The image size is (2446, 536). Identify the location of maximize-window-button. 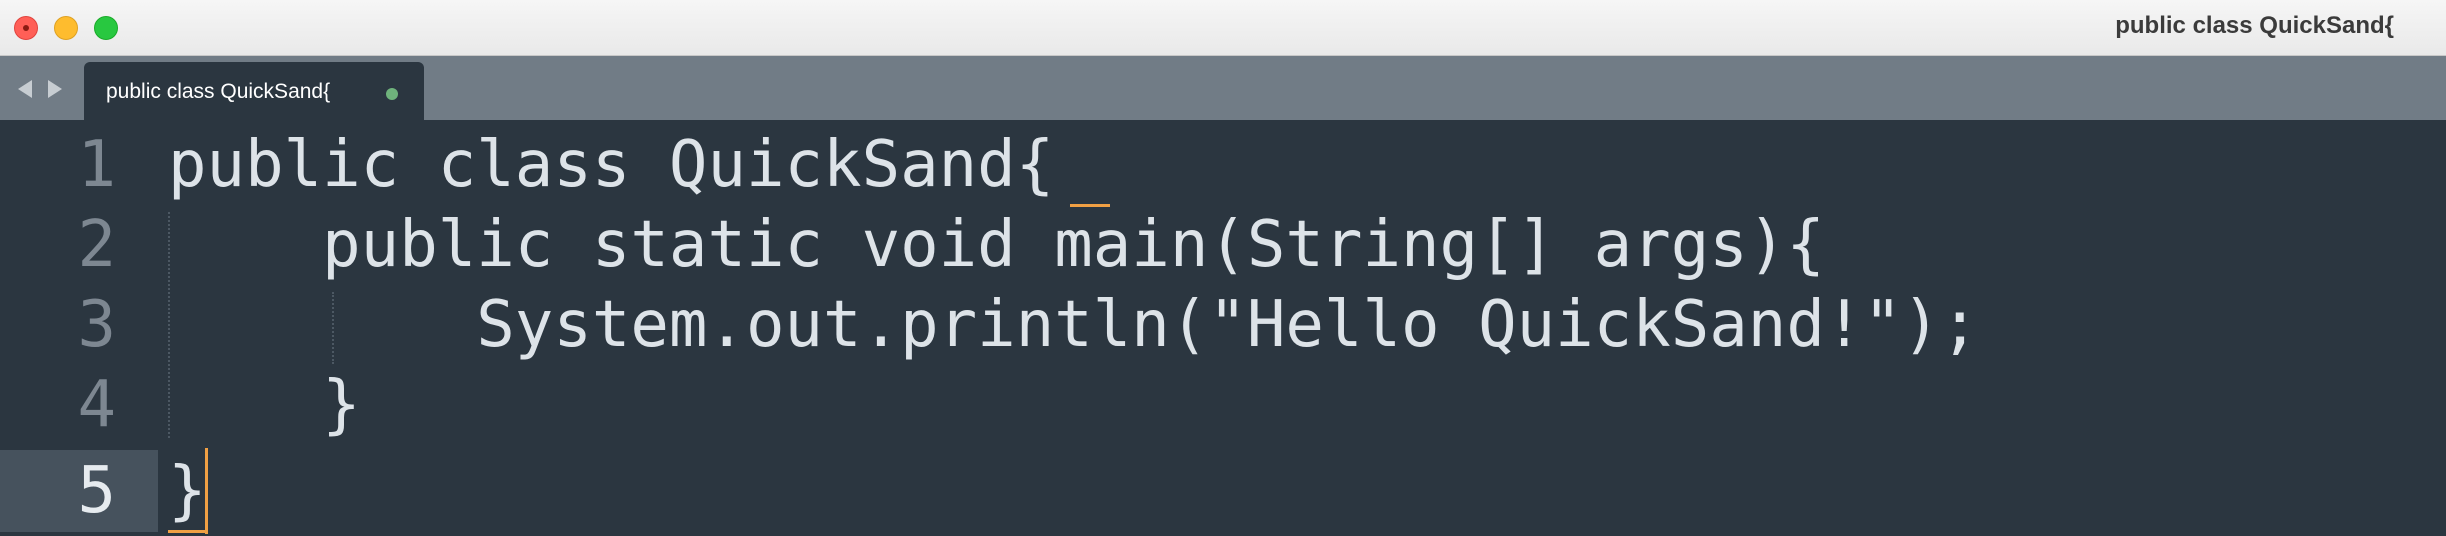
(106, 28).